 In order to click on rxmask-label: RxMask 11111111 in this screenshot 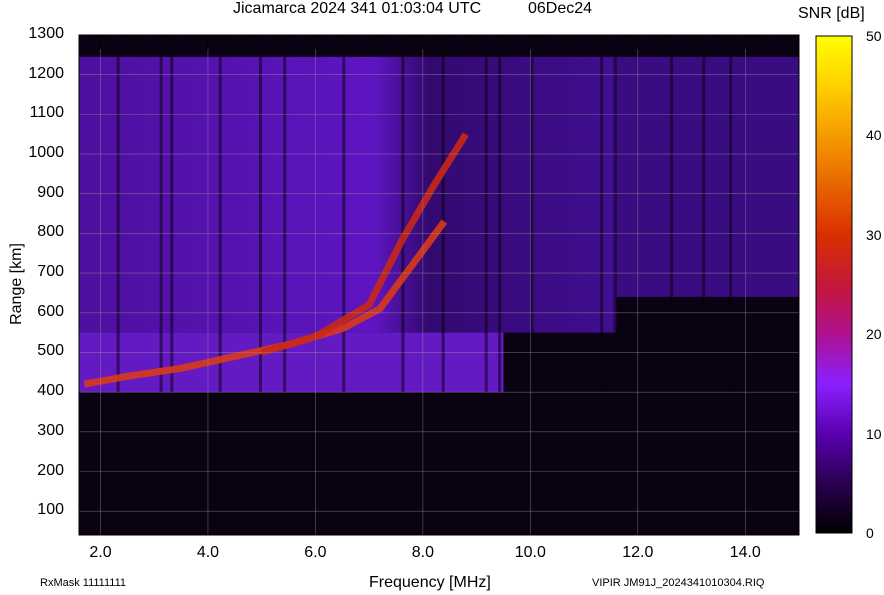, I will do `click(83, 583)`.